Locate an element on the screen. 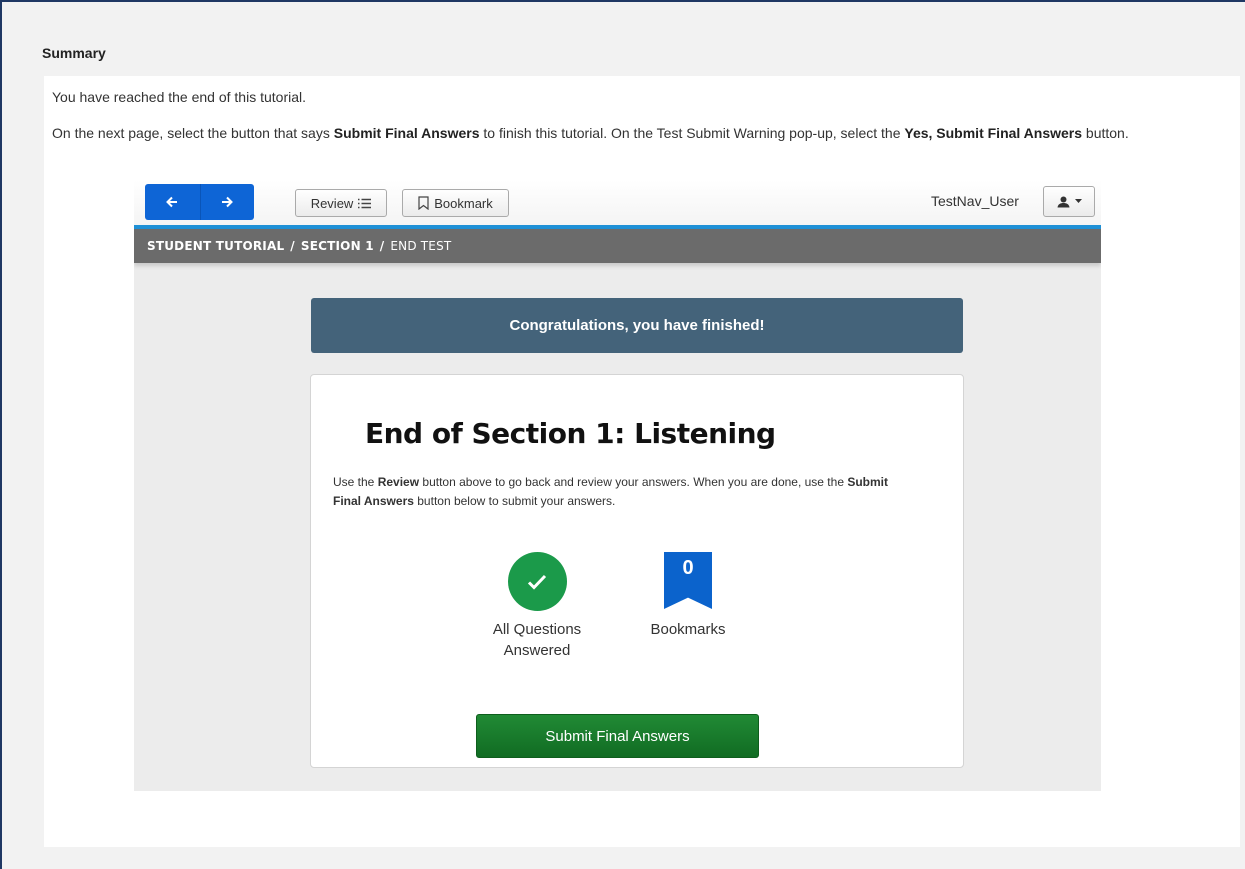 This screenshot has height=869, width=1245. answered-label-line1: All Questions is located at coordinates (537, 629).